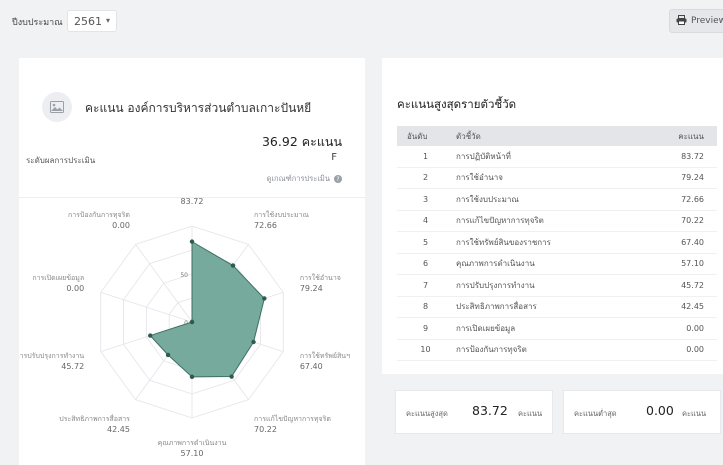 Image resolution: width=723 pixels, height=465 pixels. What do you see at coordinates (691, 136) in the screenshot?
I see `header-score: คะแนน` at bounding box center [691, 136].